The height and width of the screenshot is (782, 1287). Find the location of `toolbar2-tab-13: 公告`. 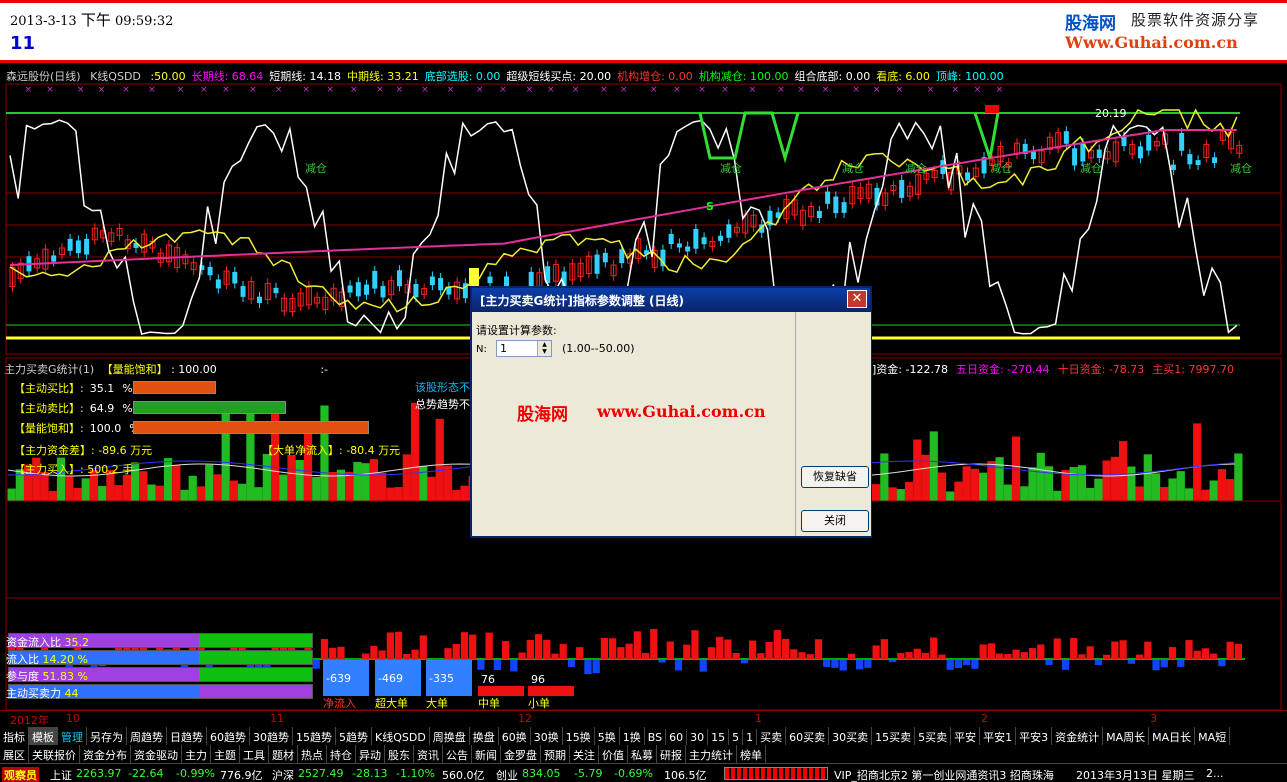

toolbar2-tab-13: 公告 is located at coordinates (457, 754).